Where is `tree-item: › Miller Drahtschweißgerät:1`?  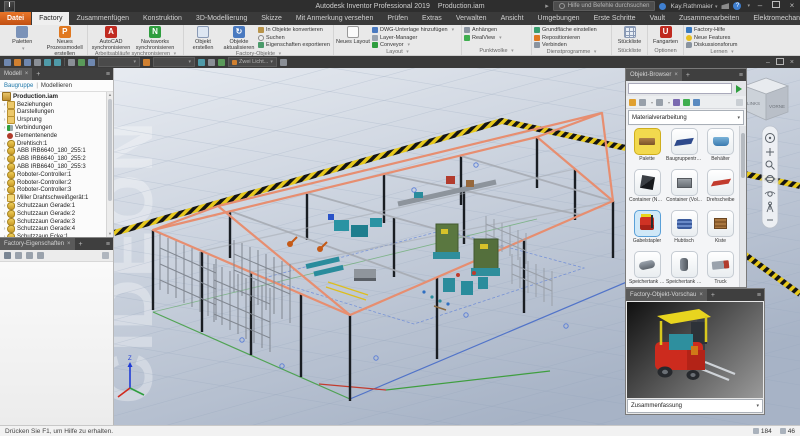 tree-item: › Miller Drahtschweißgerät:1 is located at coordinates (57, 198).